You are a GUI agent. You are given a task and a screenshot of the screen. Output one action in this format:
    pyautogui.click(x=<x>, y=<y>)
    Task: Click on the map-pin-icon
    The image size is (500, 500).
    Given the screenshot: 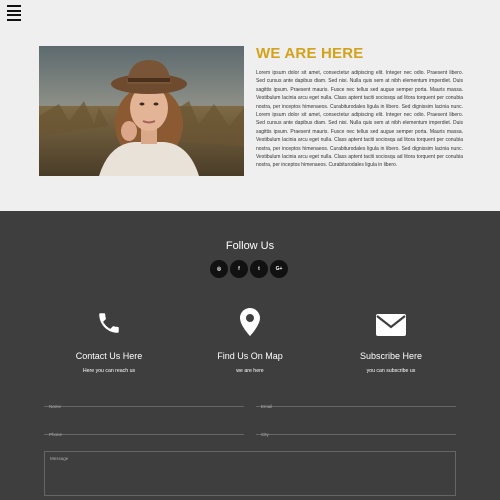 What is the action you would take?
    pyautogui.click(x=250, y=322)
    